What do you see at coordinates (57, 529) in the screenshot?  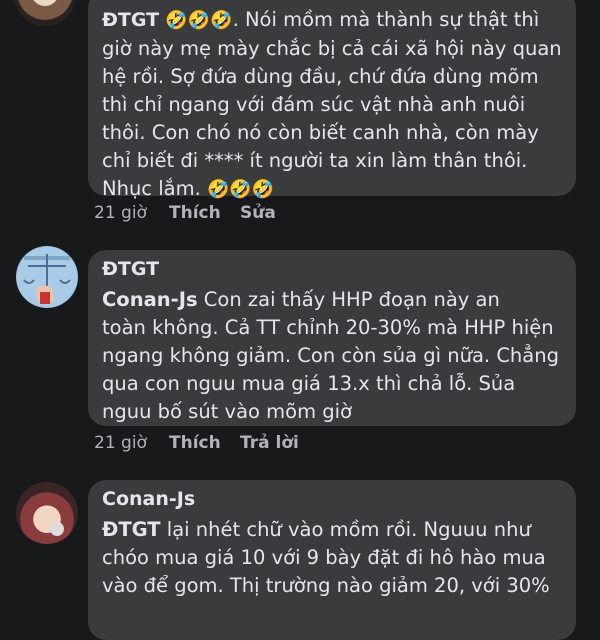 I see `avatar-badge-icon` at bounding box center [57, 529].